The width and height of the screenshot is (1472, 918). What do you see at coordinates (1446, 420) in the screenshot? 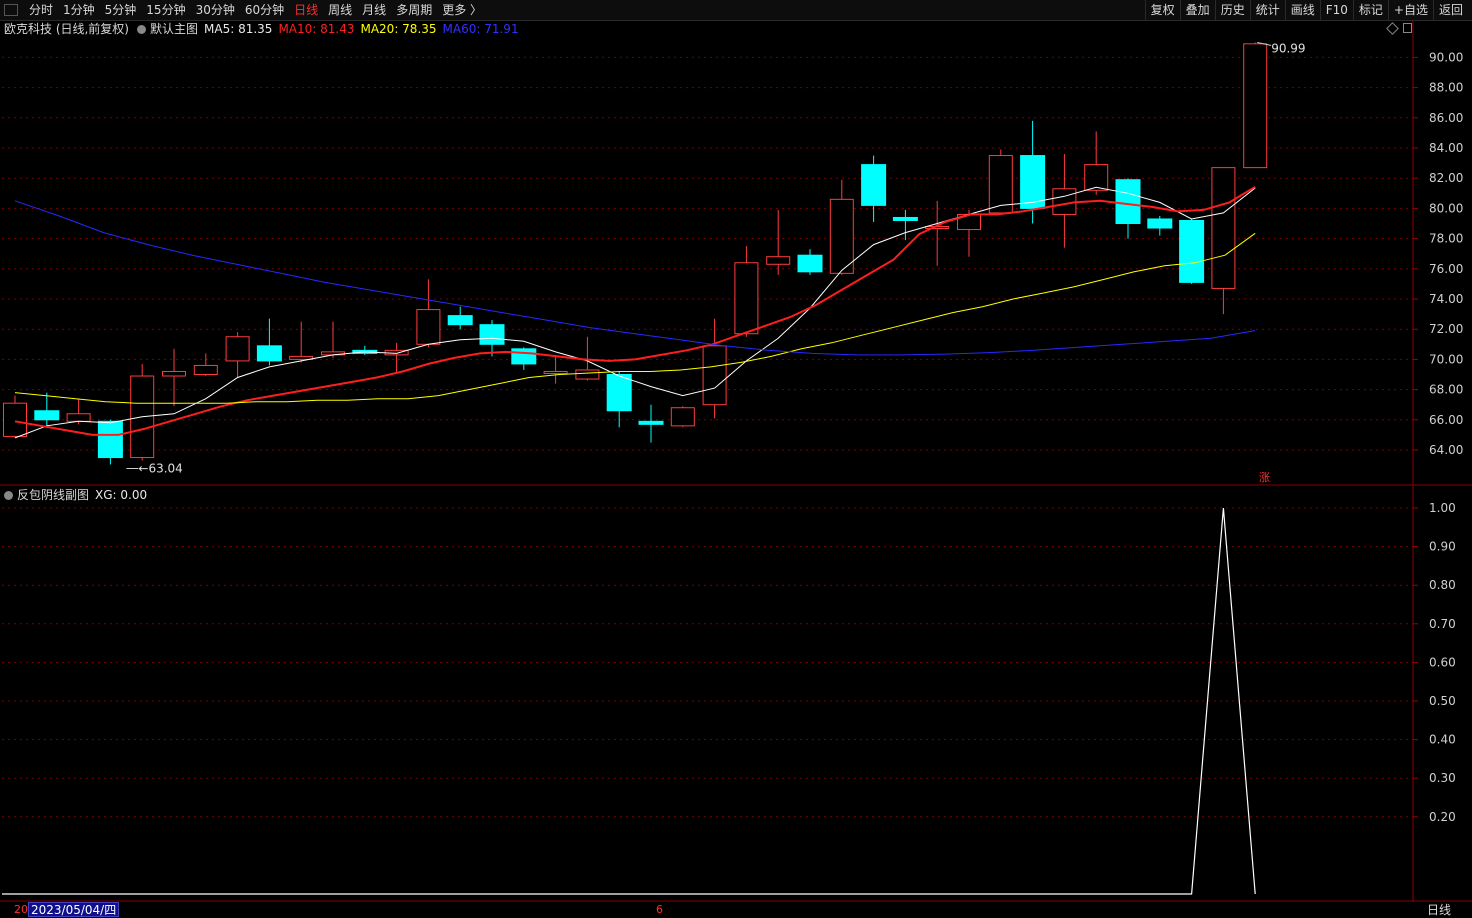
I see `y-tick-label: 66.00` at bounding box center [1446, 420].